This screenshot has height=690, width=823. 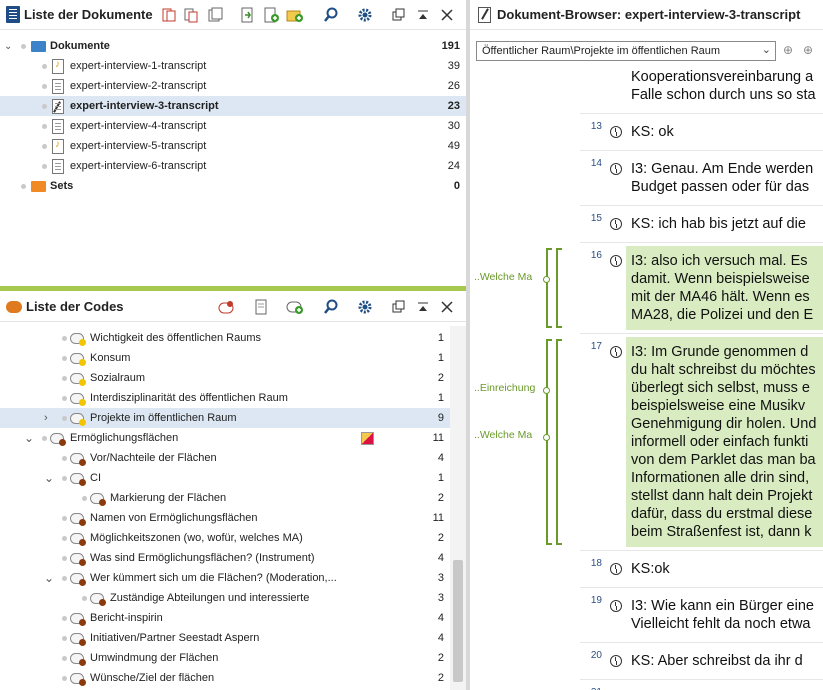 What do you see at coordinates (247, 15) in the screenshot?
I see `new-document-icon` at bounding box center [247, 15].